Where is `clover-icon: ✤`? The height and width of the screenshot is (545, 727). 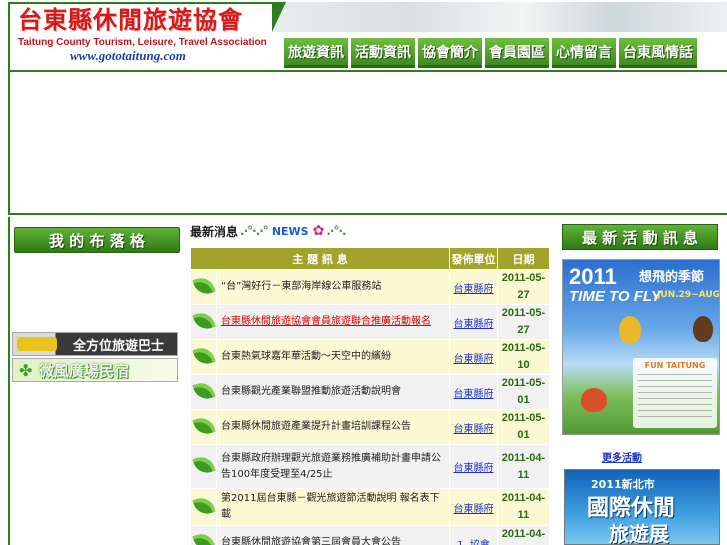
clover-icon: ✤ is located at coordinates (26, 370).